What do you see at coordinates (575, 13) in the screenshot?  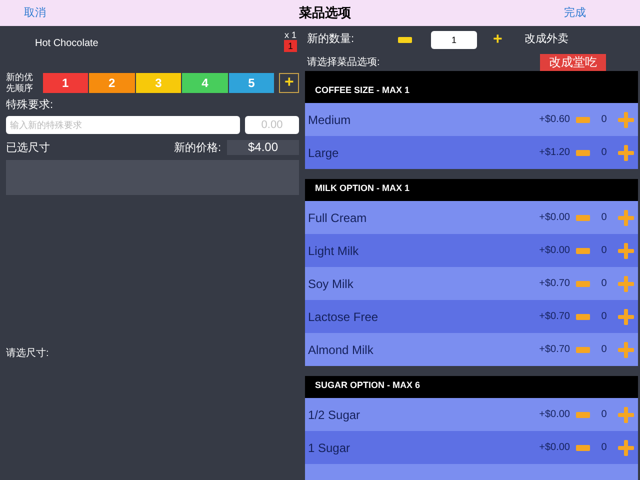 I see `done-button: 完成` at bounding box center [575, 13].